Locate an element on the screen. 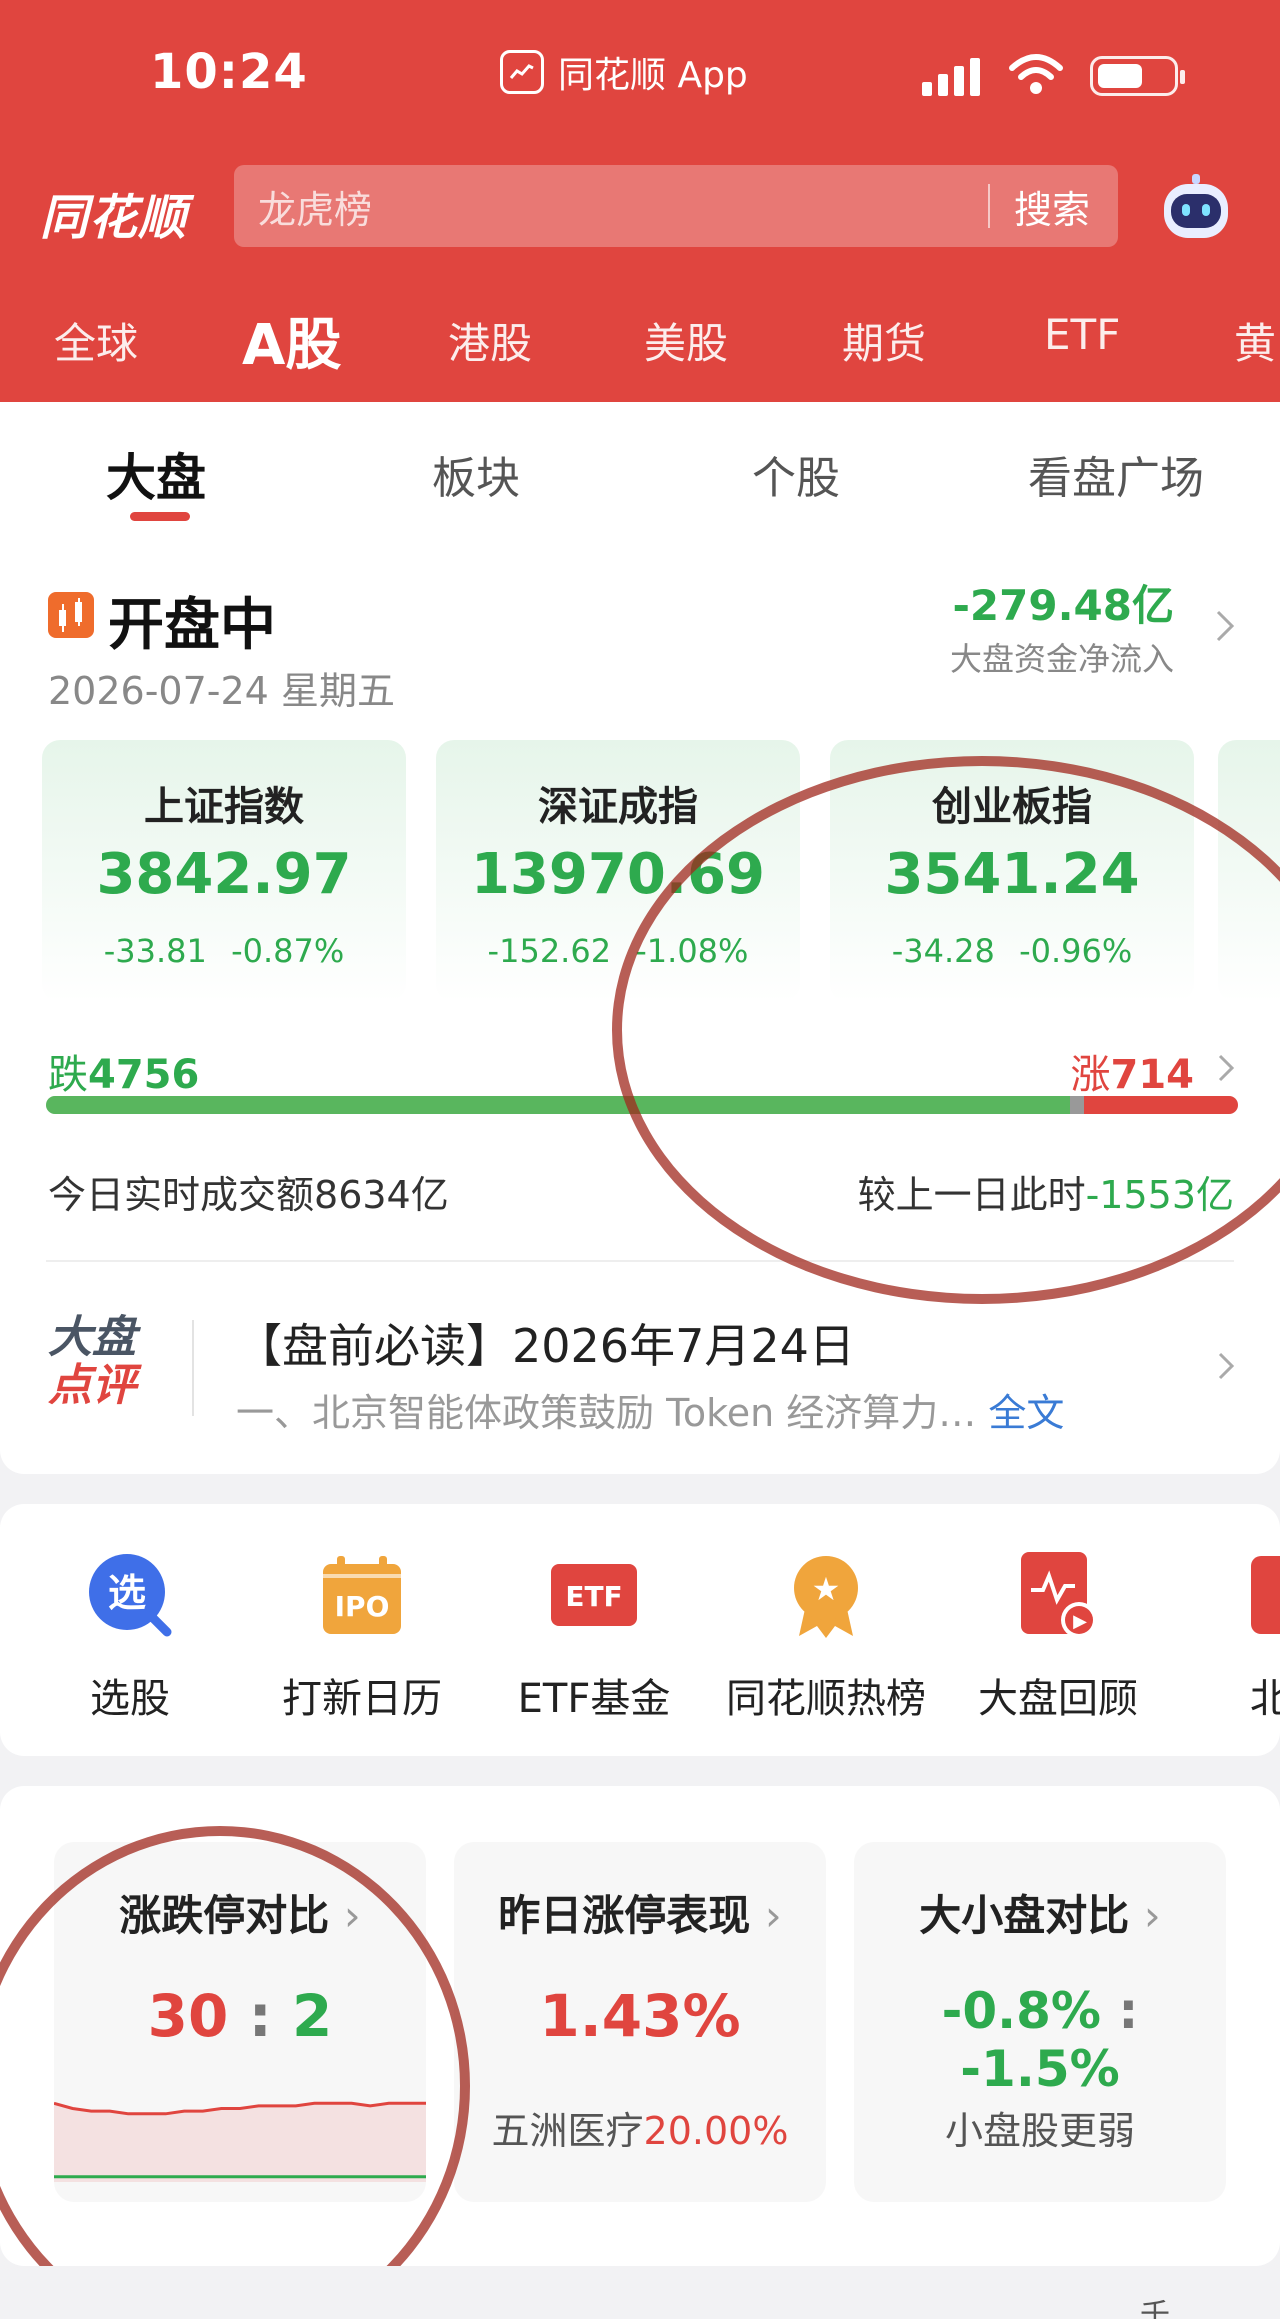 The image size is (1280, 2319). active-tab-indicator is located at coordinates (160, 516).